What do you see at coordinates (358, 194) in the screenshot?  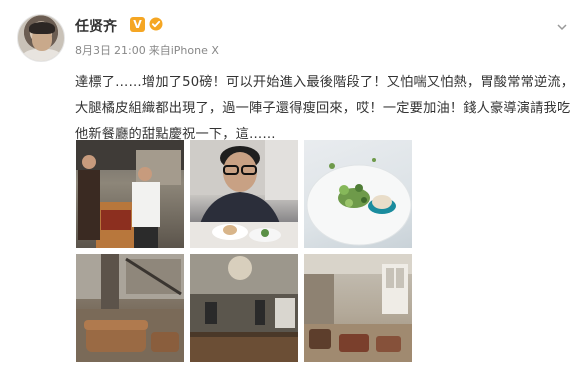 I see `photo-dessert-plate` at bounding box center [358, 194].